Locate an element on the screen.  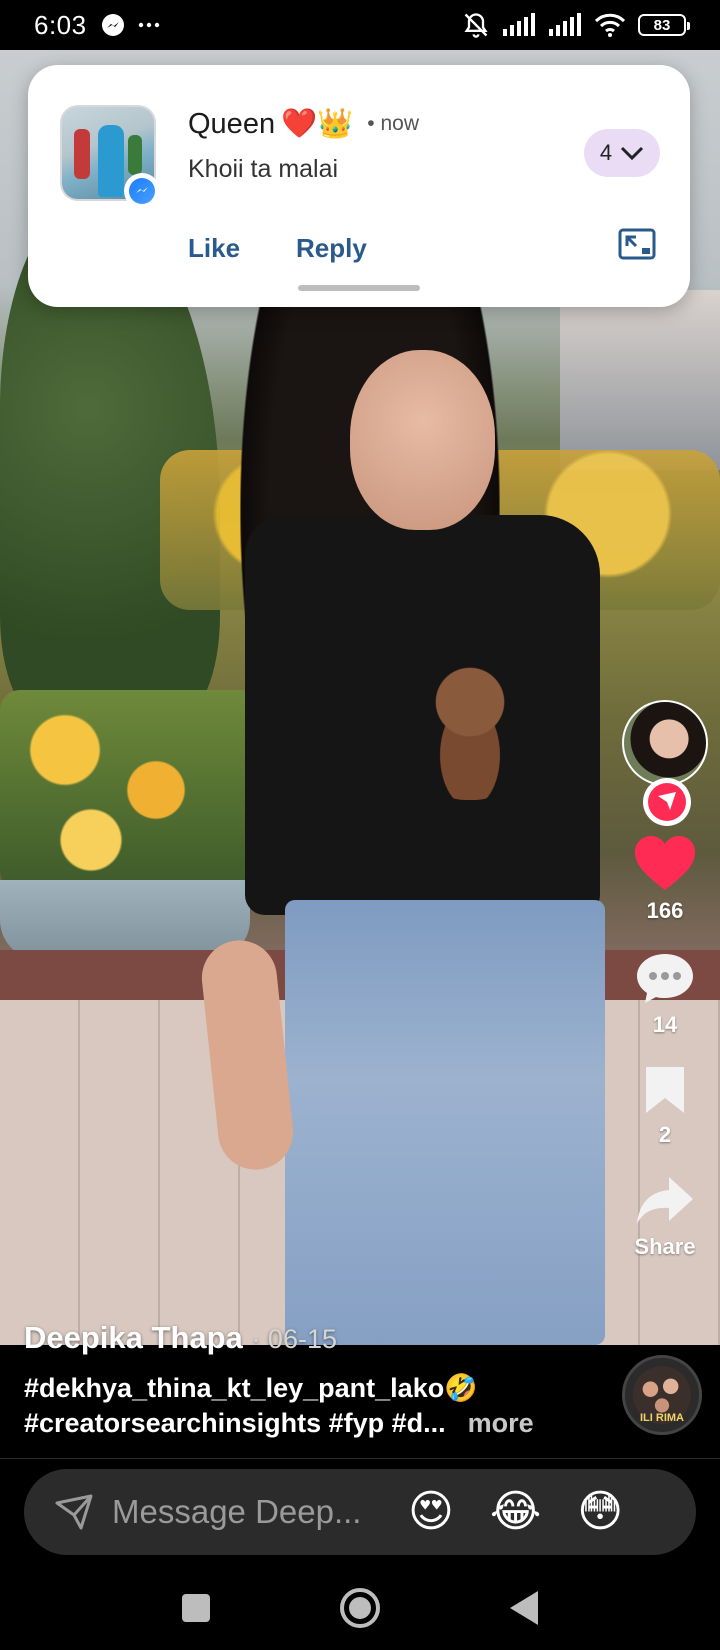
sender-name: Queen is located at coordinates (232, 123).